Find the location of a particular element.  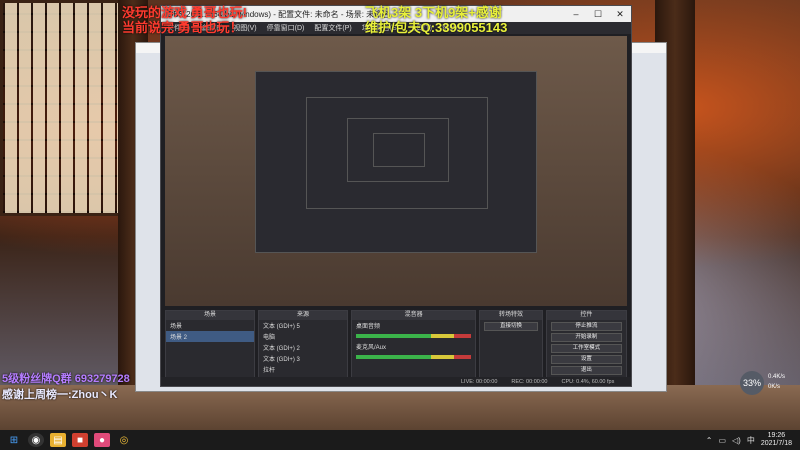

transition-select: 直接切换 is located at coordinates (511, 326).